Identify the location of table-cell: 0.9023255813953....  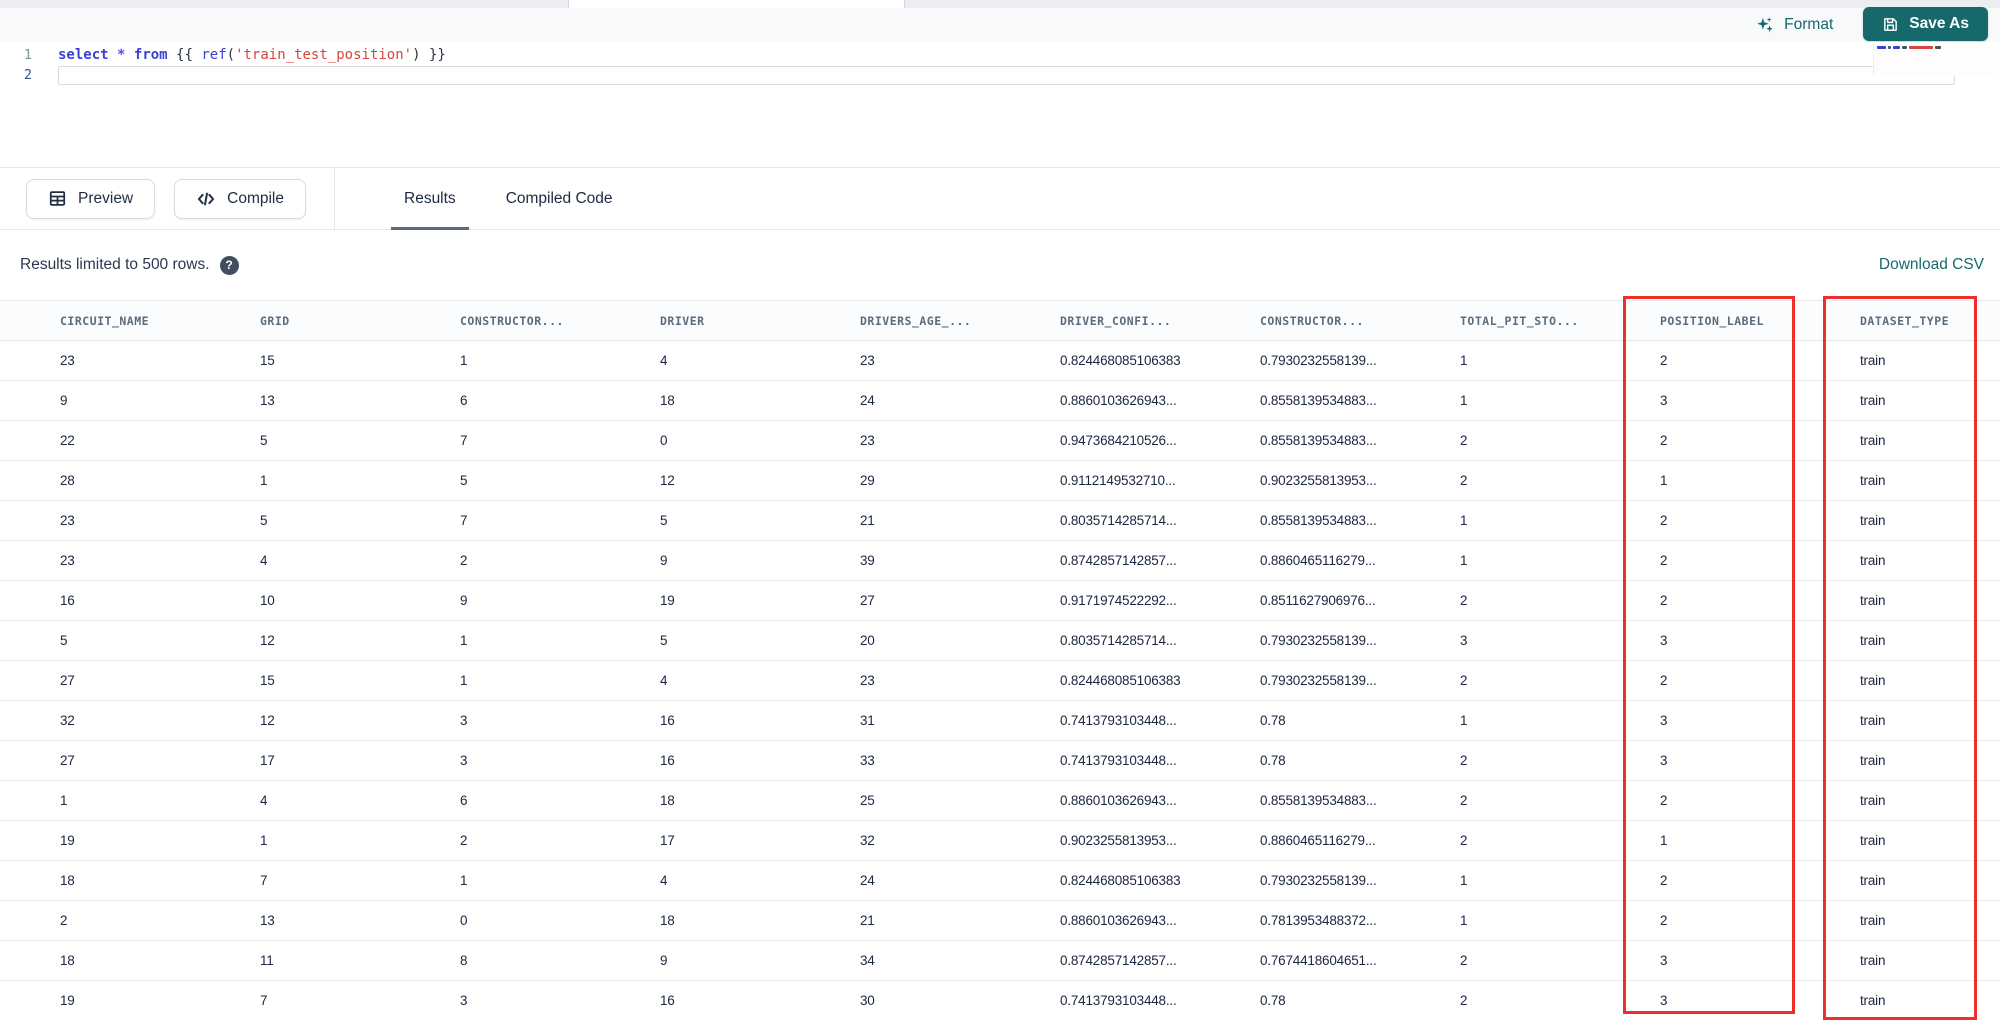
(1100, 840).